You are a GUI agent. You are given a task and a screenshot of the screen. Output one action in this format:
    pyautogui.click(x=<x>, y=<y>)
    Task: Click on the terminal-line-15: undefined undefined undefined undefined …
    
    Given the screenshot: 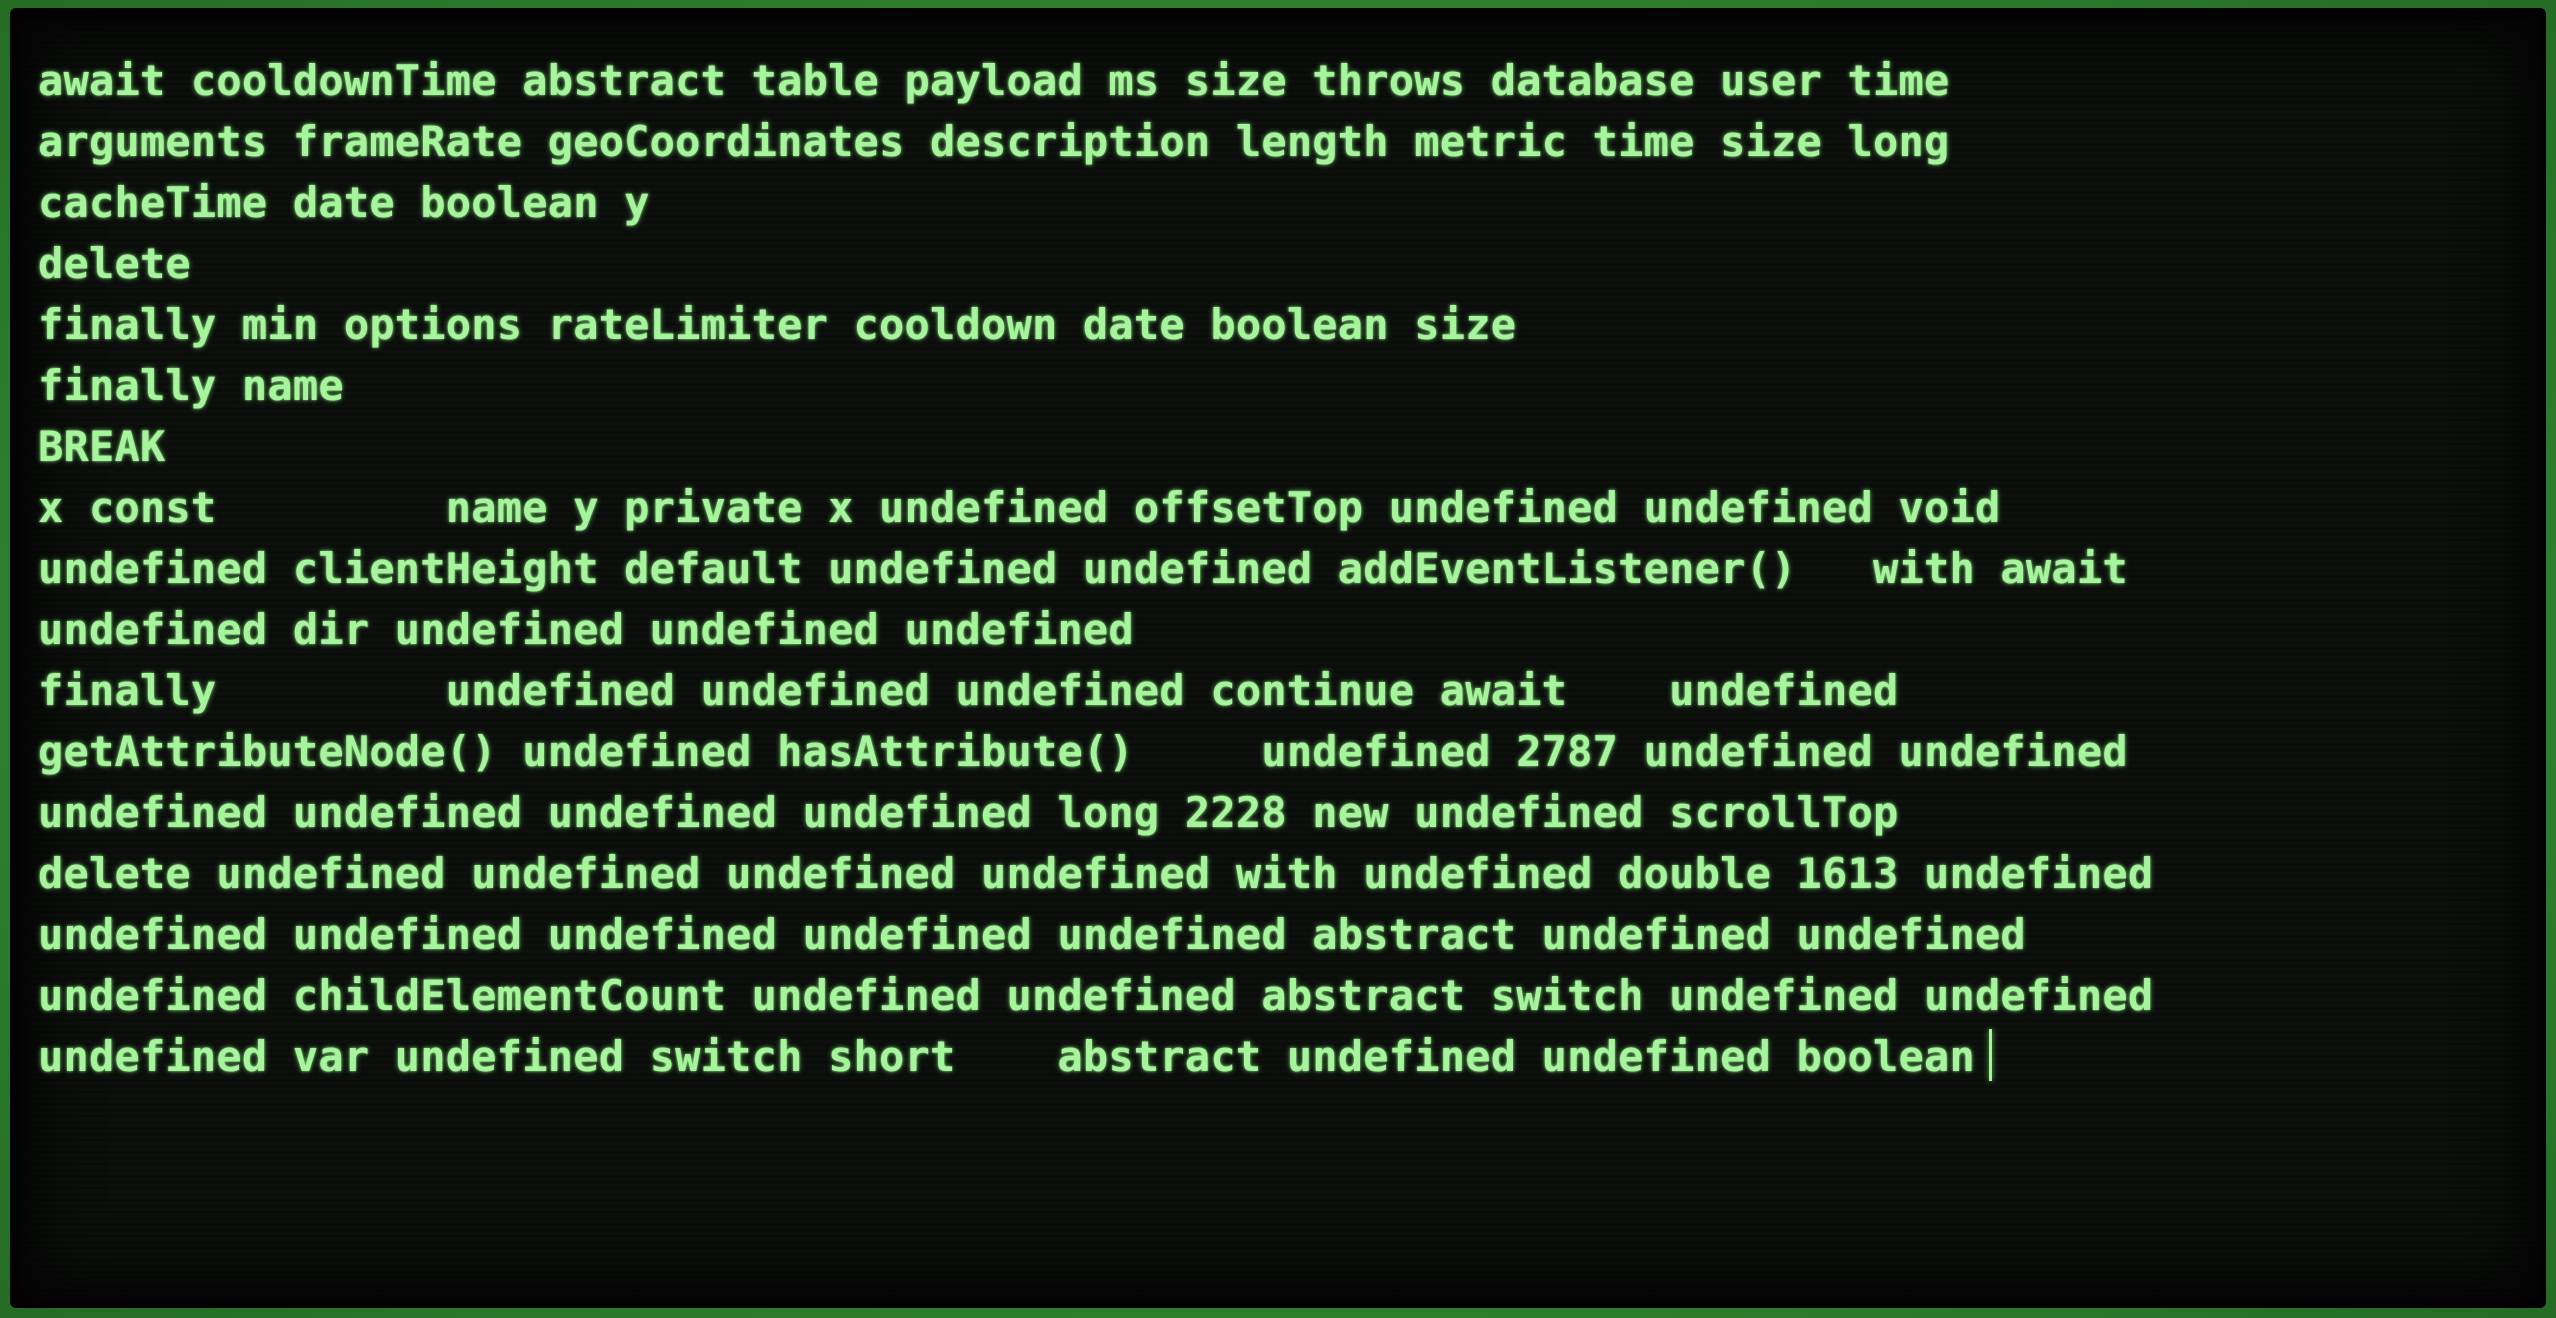 What is the action you would take?
    pyautogui.click(x=1032, y=934)
    